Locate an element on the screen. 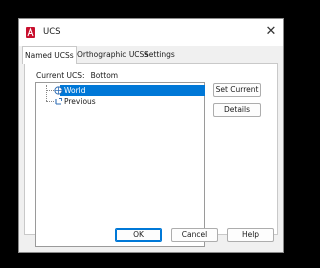  ucs-world-icon is located at coordinates (58, 90).